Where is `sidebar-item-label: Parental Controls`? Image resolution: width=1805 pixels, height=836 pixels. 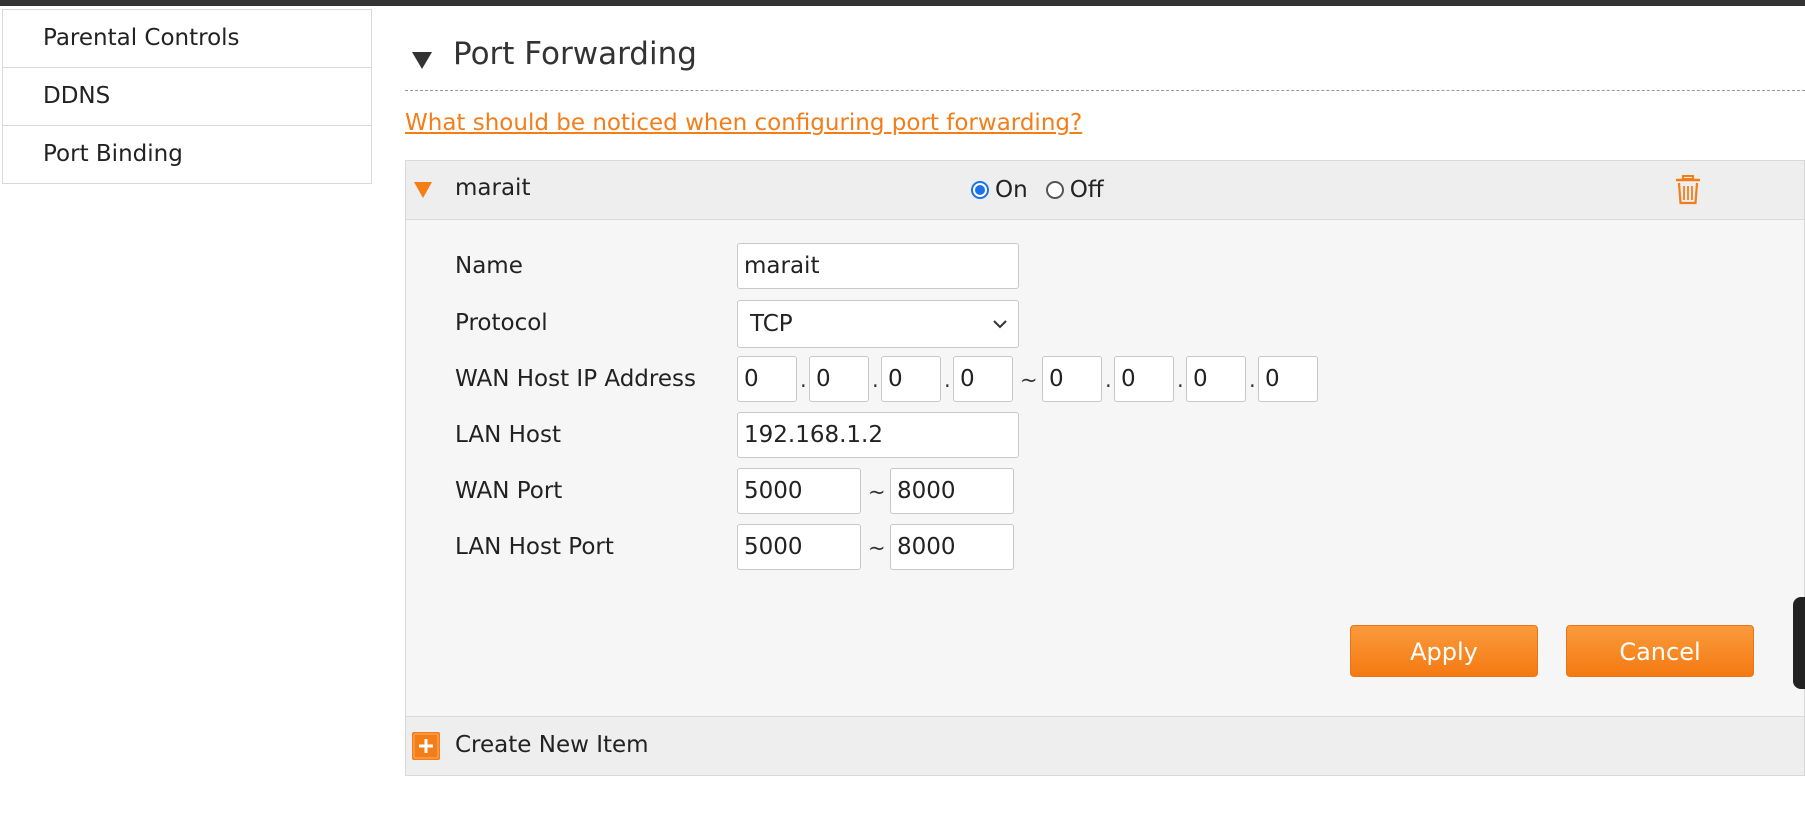
sidebar-item-label: Parental Controls is located at coordinates (141, 38).